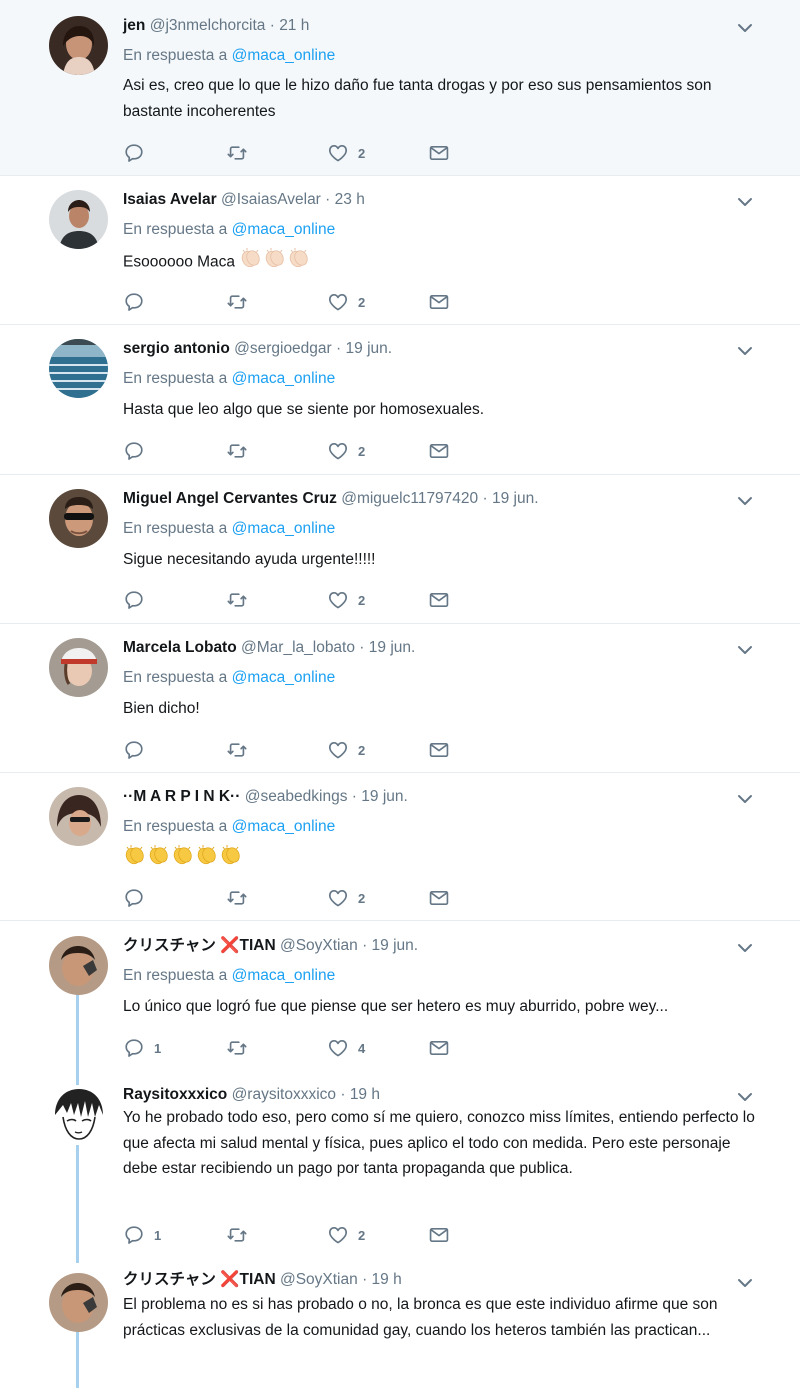  Describe the element at coordinates (230, 498) in the screenshot. I see `author-name: Miguel Angel Cervantes Cruz` at that location.